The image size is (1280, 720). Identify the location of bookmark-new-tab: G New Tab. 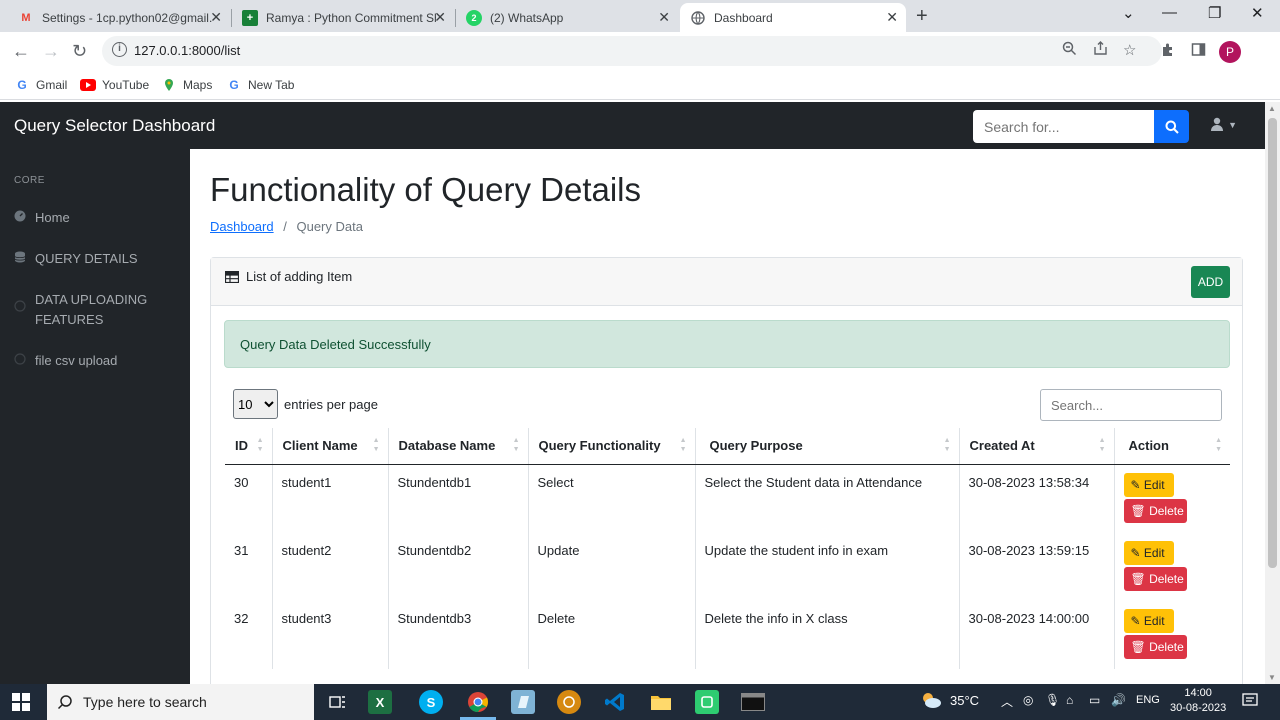
(260, 85).